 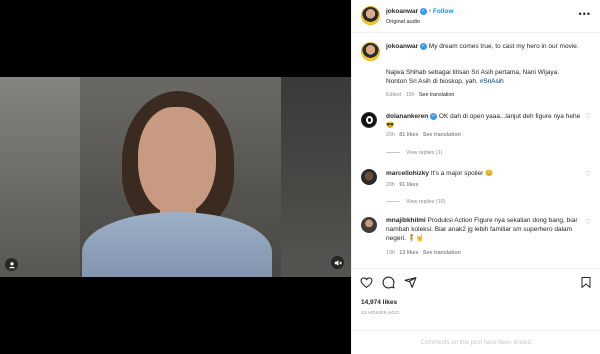 I want to click on heart-icon, so click(x=366, y=284).